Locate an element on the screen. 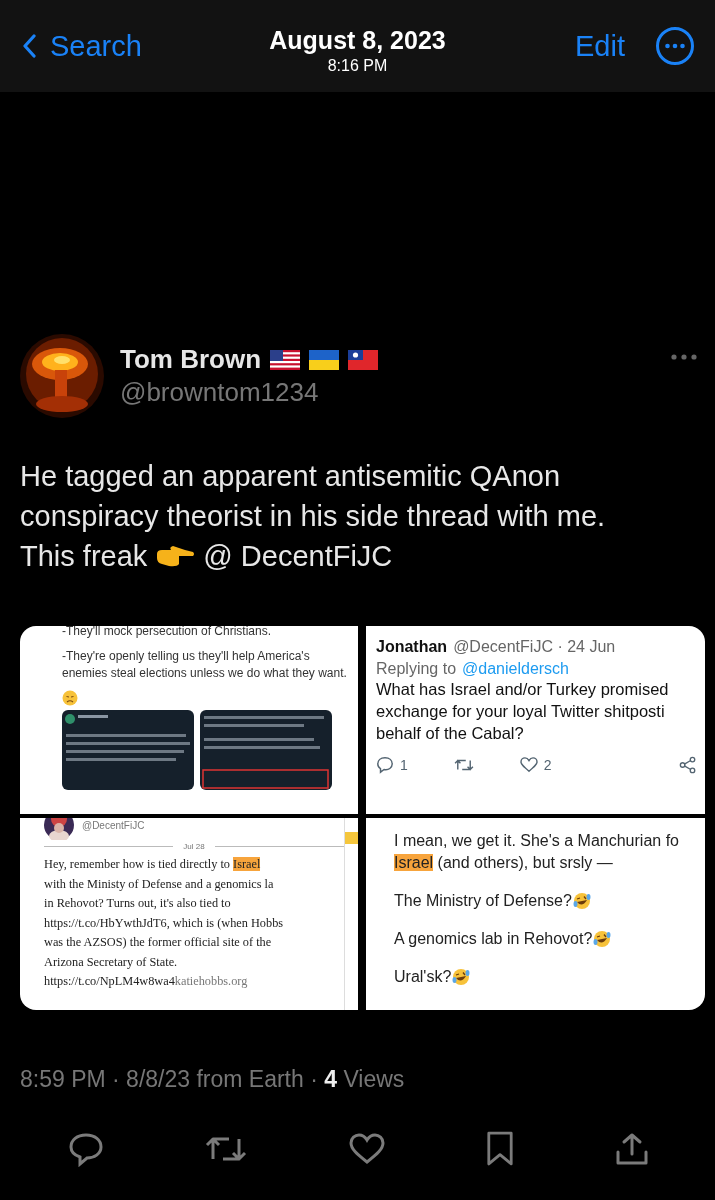  post-text: What has Israel and/or Turkey promised is located at coordinates (523, 689).